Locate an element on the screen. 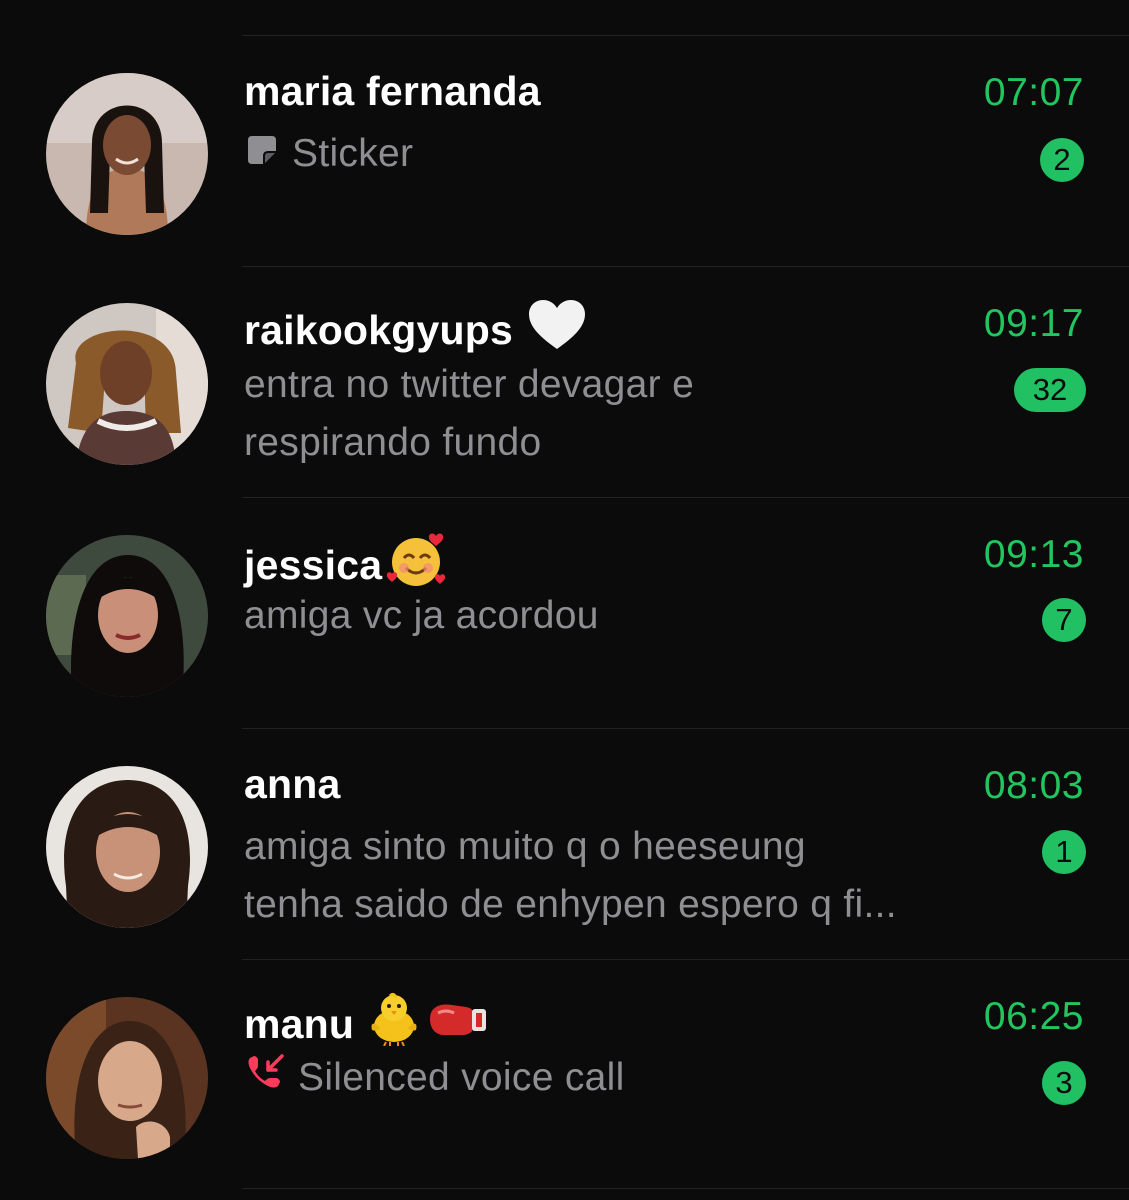 The height and width of the screenshot is (1200, 1129). boxing-glove-icon is located at coordinates (457, 1024).